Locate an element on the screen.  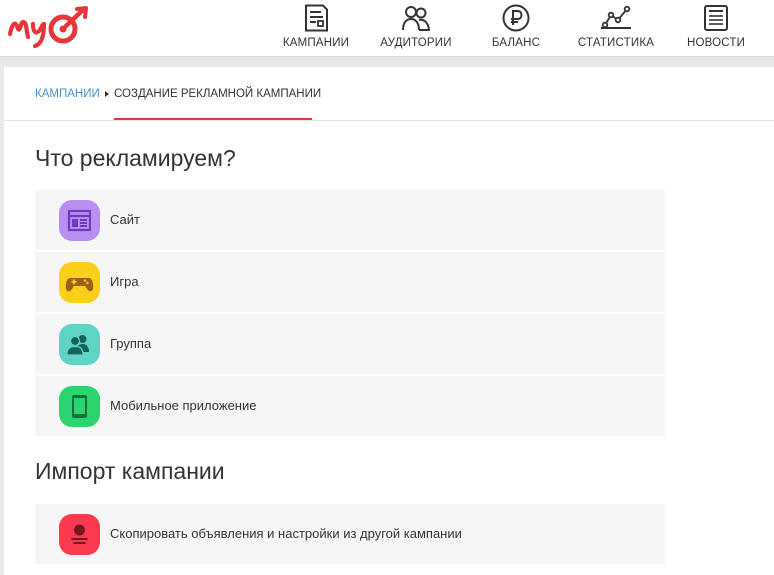
breadcrumb-active-underline is located at coordinates (213, 119).